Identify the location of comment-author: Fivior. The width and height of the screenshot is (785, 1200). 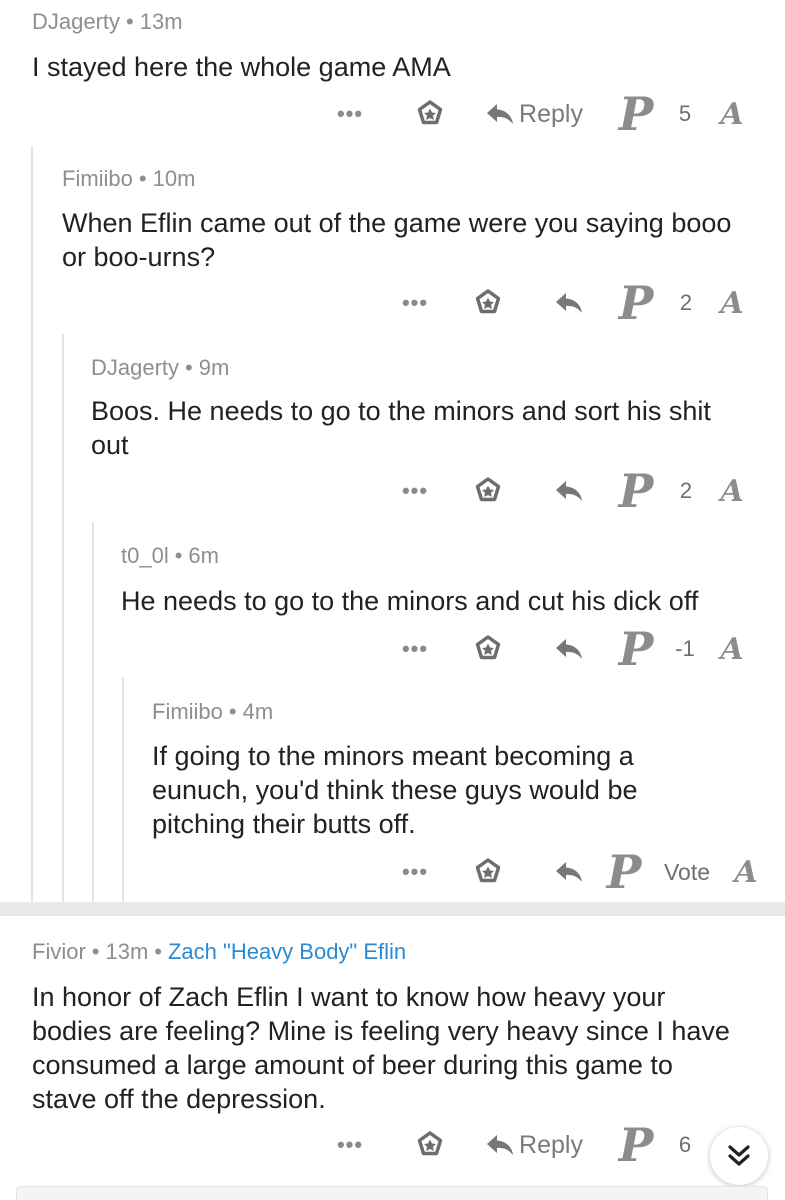
(59, 951).